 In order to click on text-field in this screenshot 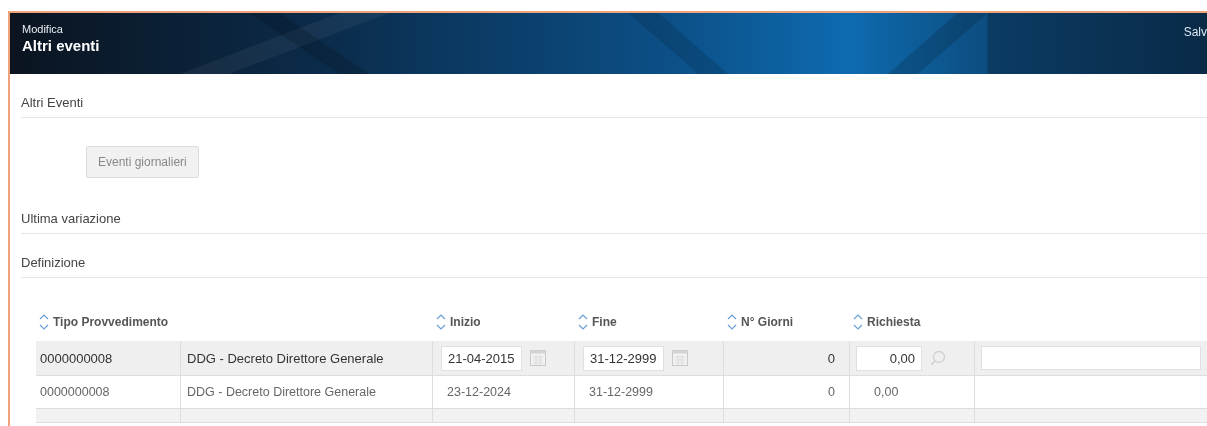, I will do `click(1091, 358)`.